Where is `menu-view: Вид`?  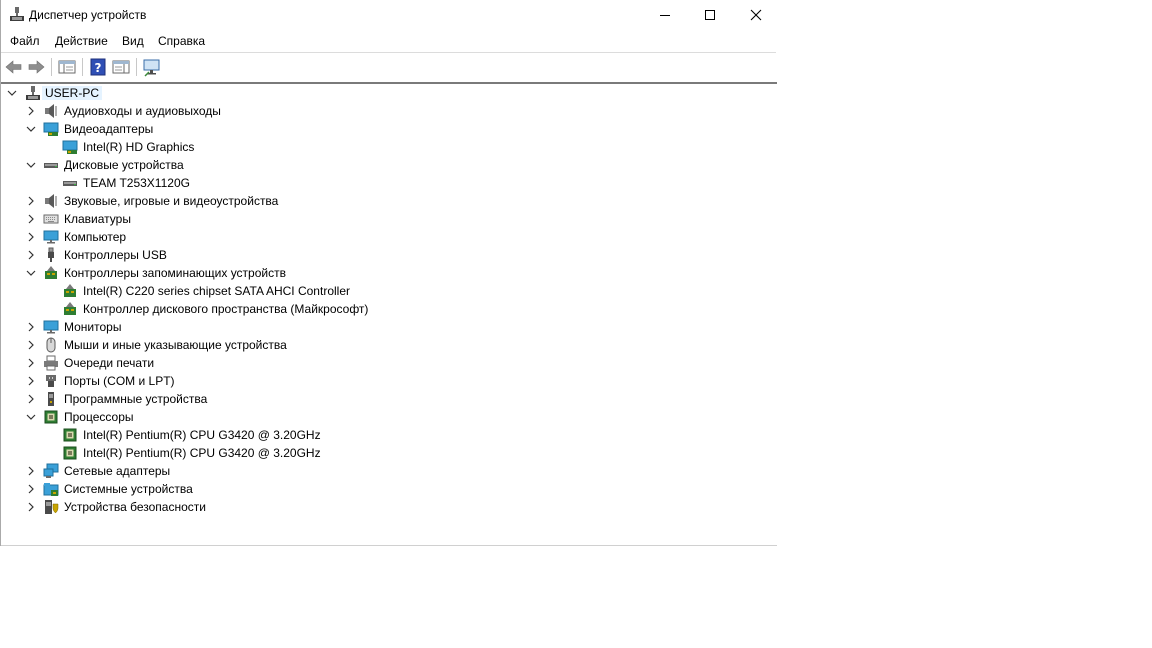
menu-view: Вид is located at coordinates (133, 41).